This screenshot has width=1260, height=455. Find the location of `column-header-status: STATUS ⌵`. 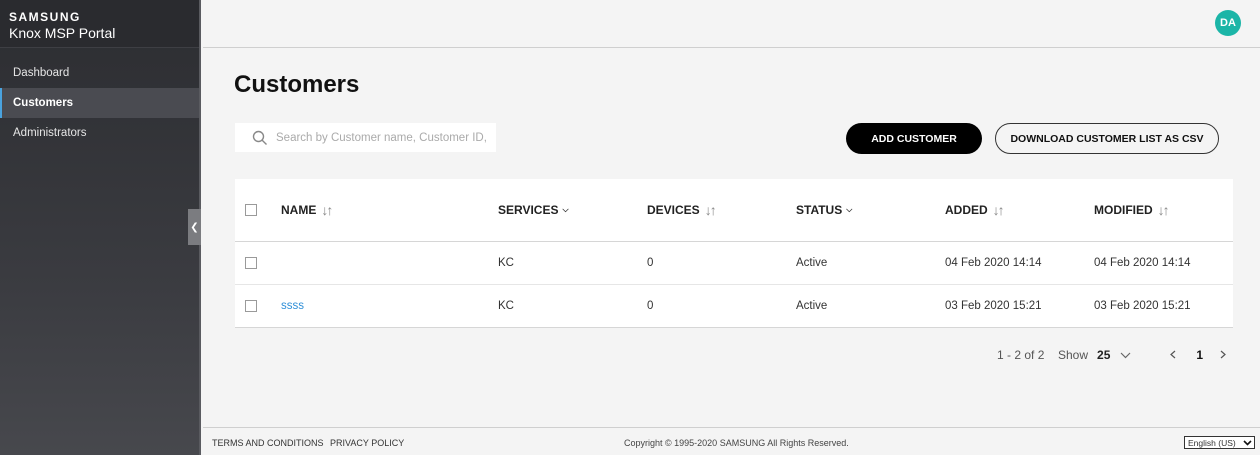

column-header-status: STATUS ⌵ is located at coordinates (824, 210).